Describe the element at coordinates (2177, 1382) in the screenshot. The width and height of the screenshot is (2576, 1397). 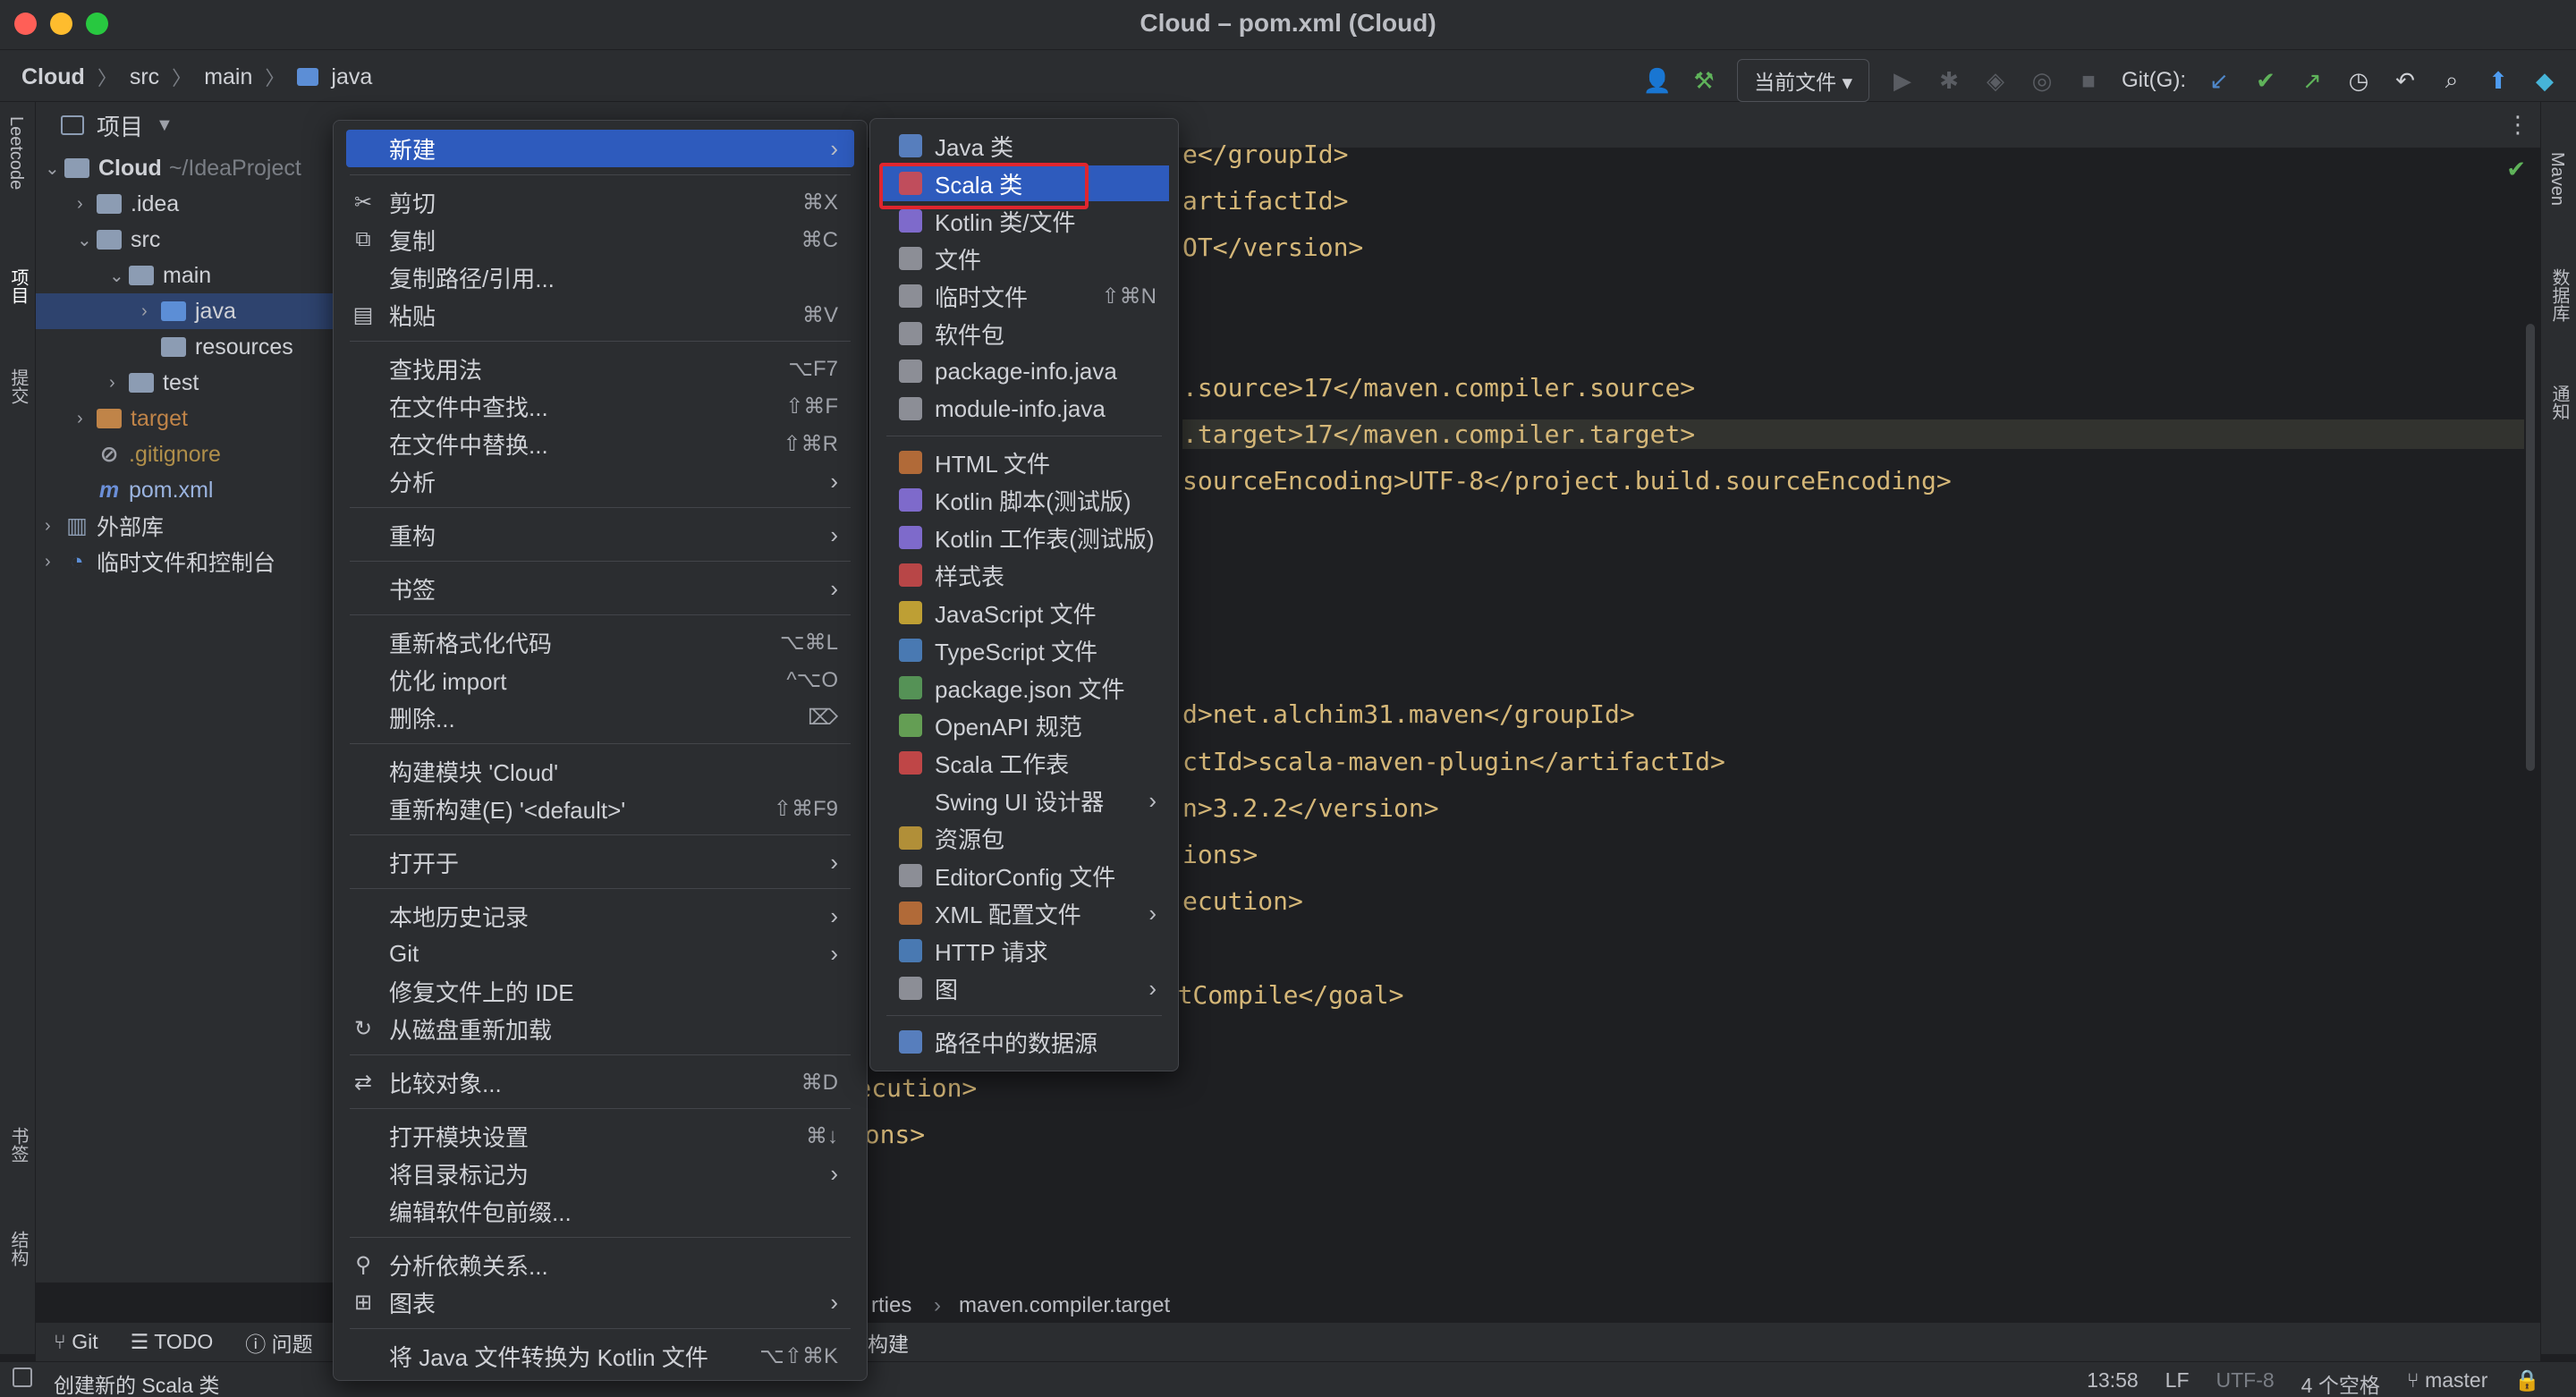
I see `line-separator: LF` at that location.